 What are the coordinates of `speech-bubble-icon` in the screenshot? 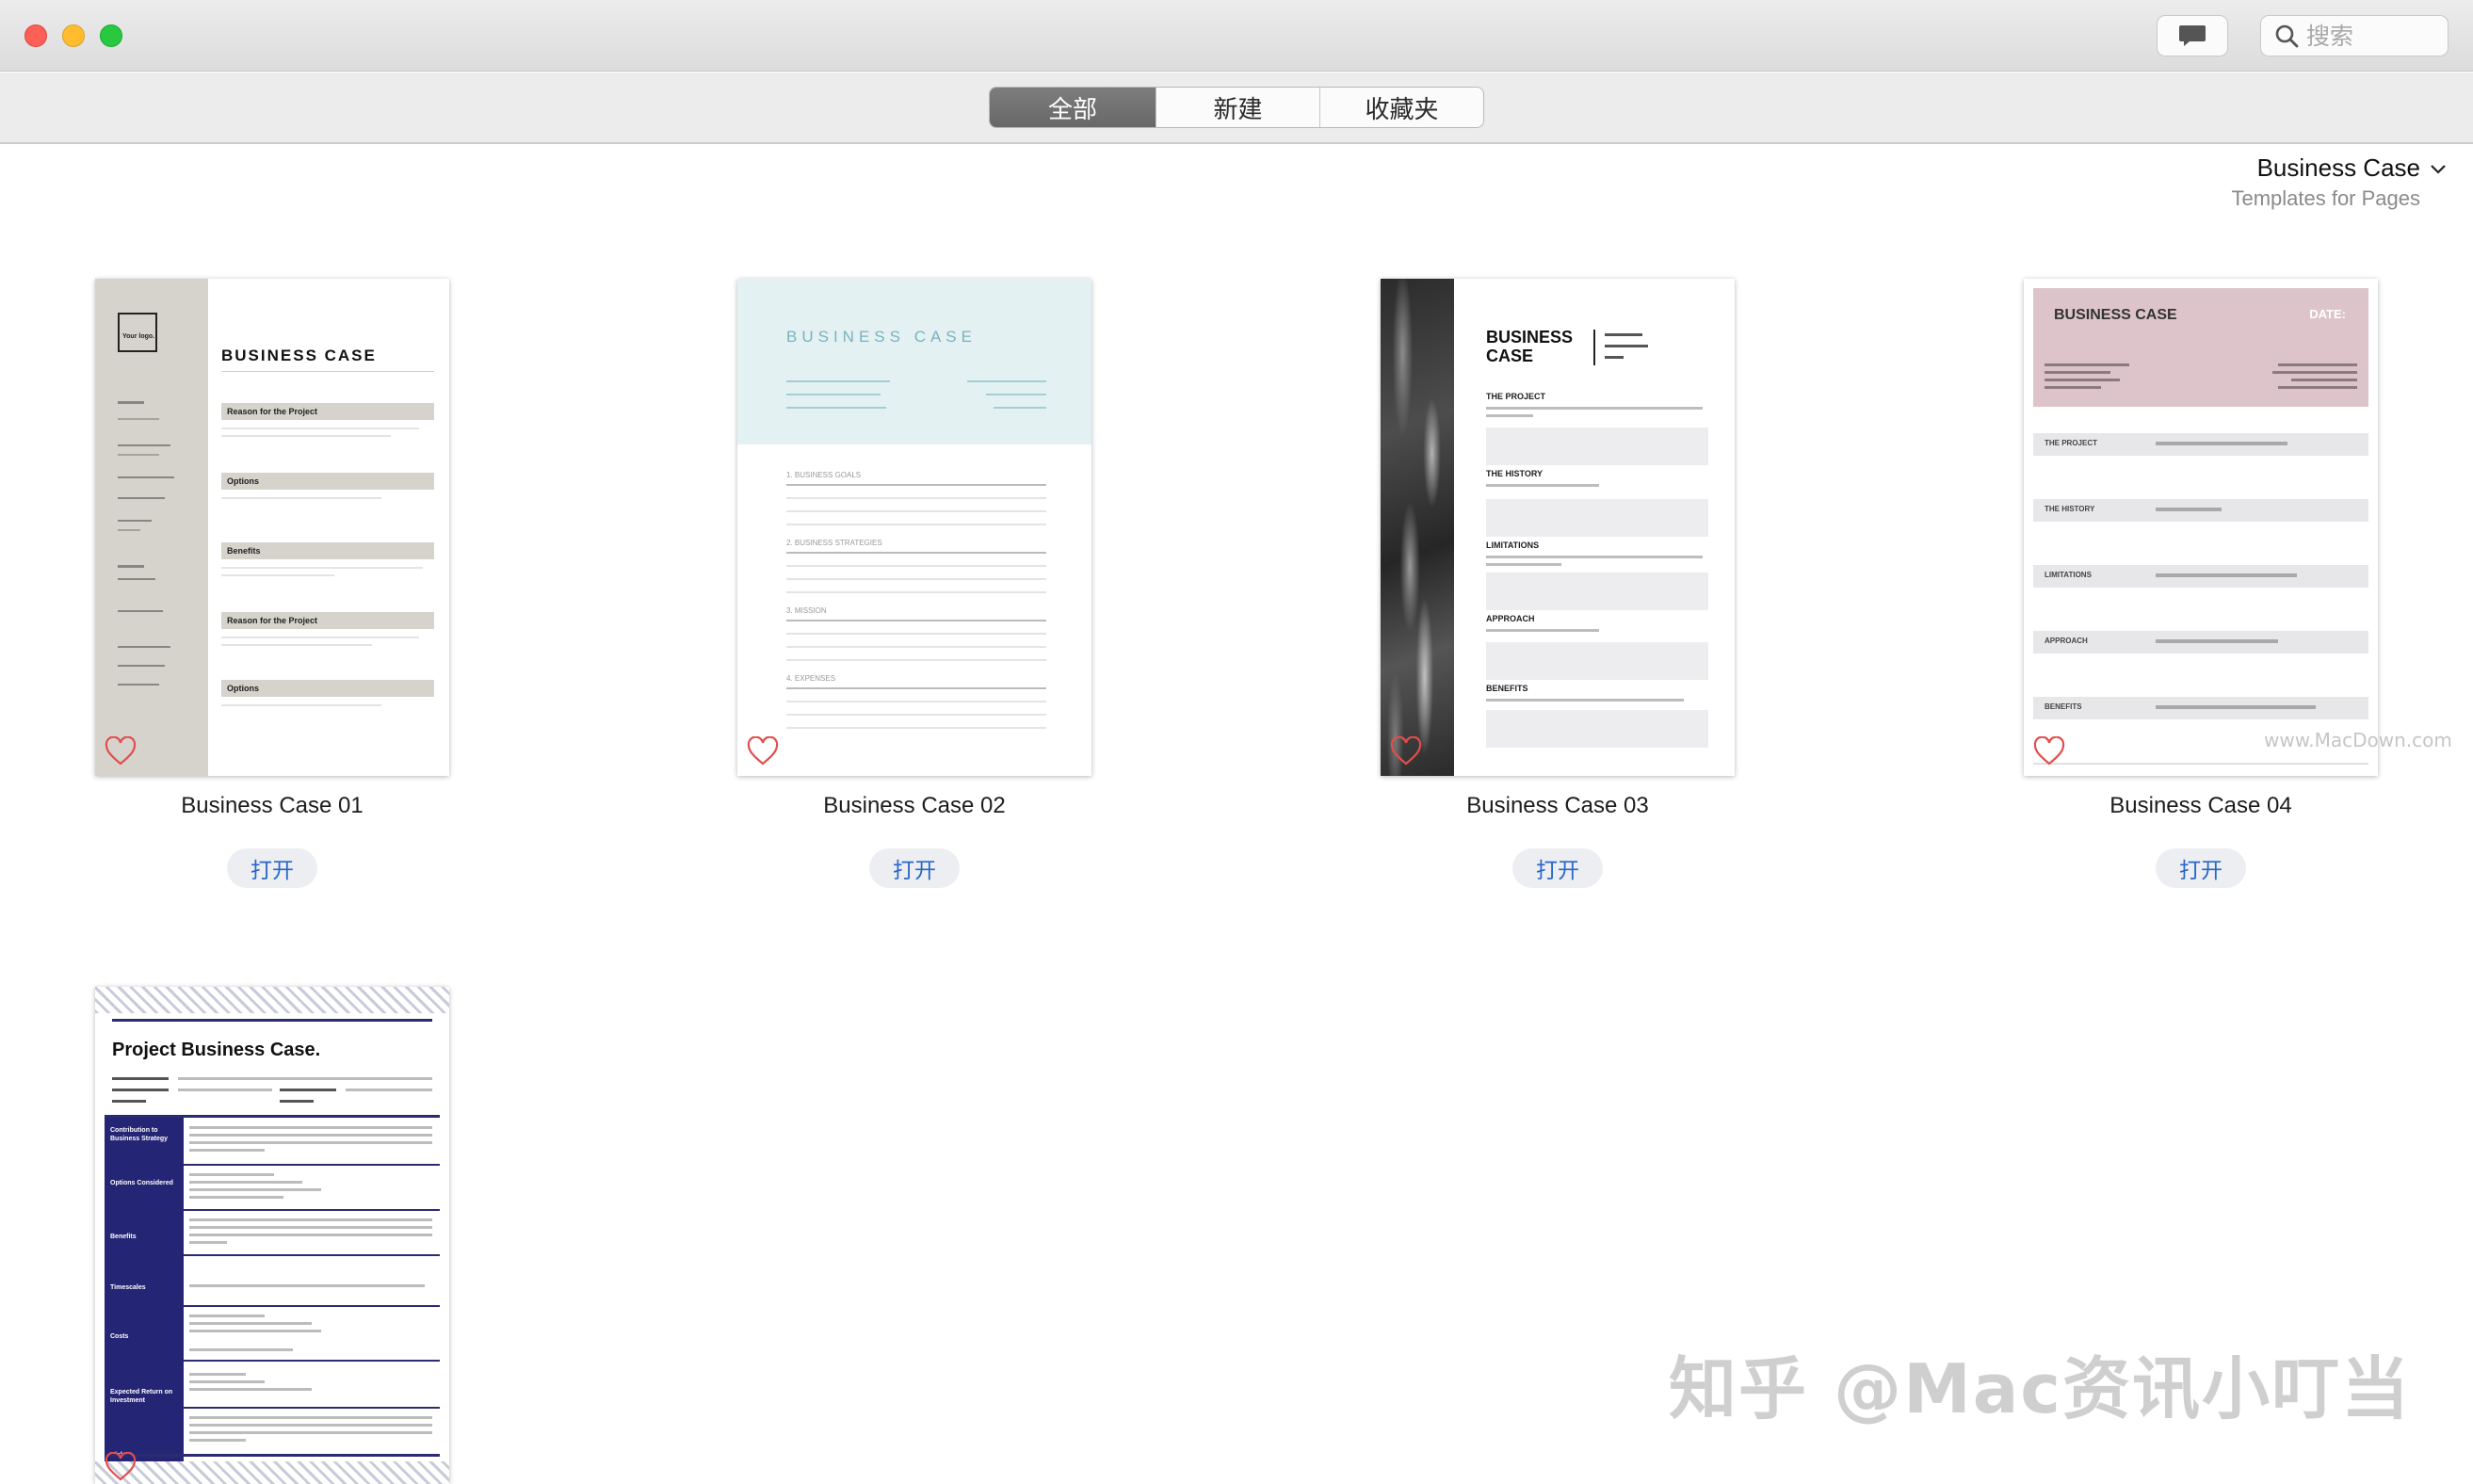 It's located at (2192, 36).